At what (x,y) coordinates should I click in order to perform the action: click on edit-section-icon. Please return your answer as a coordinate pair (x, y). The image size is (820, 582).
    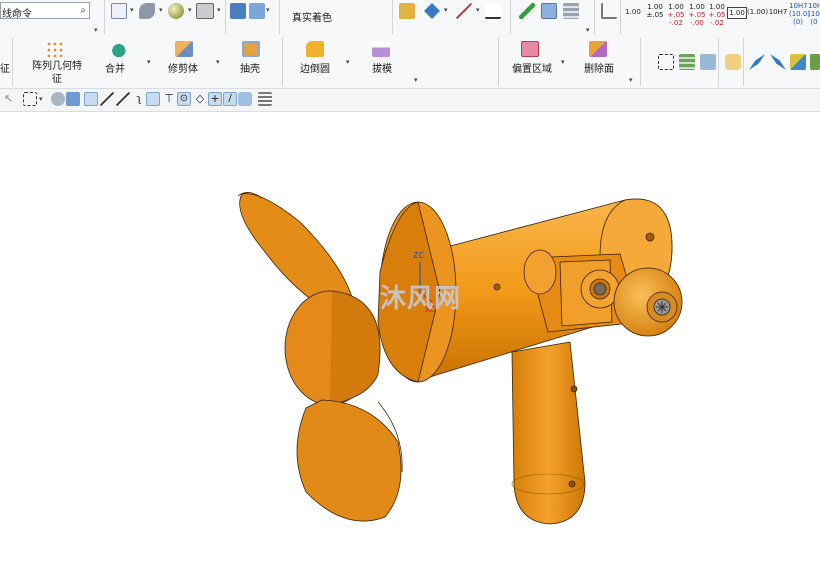
    Looking at the image, I should click on (257, 11).